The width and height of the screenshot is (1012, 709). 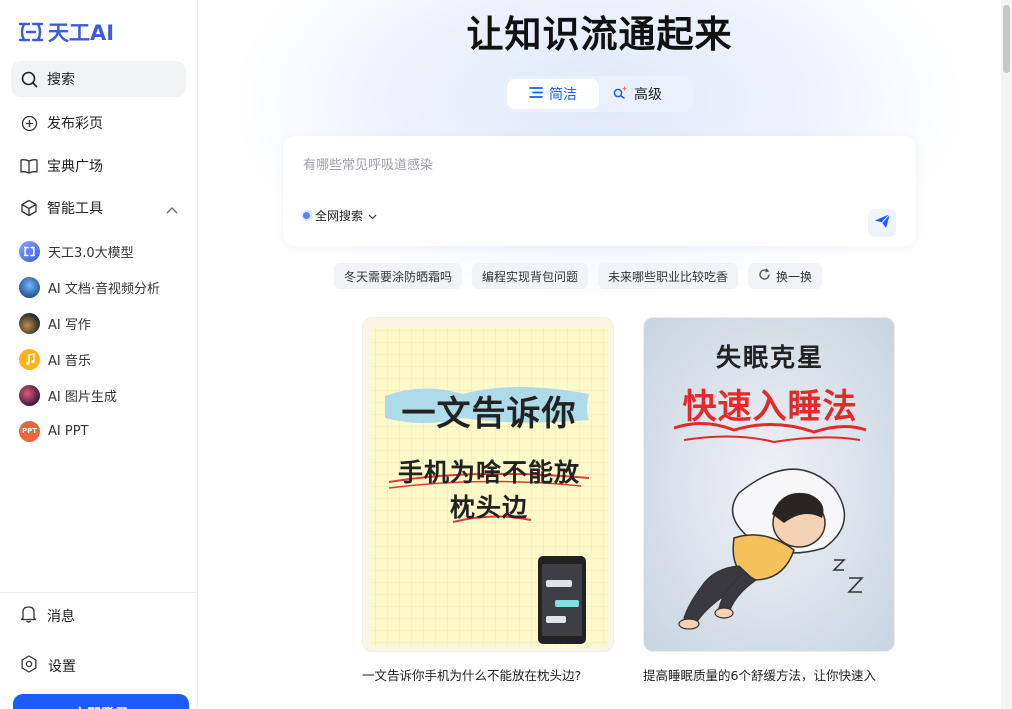 I want to click on send-button, so click(x=882, y=223).